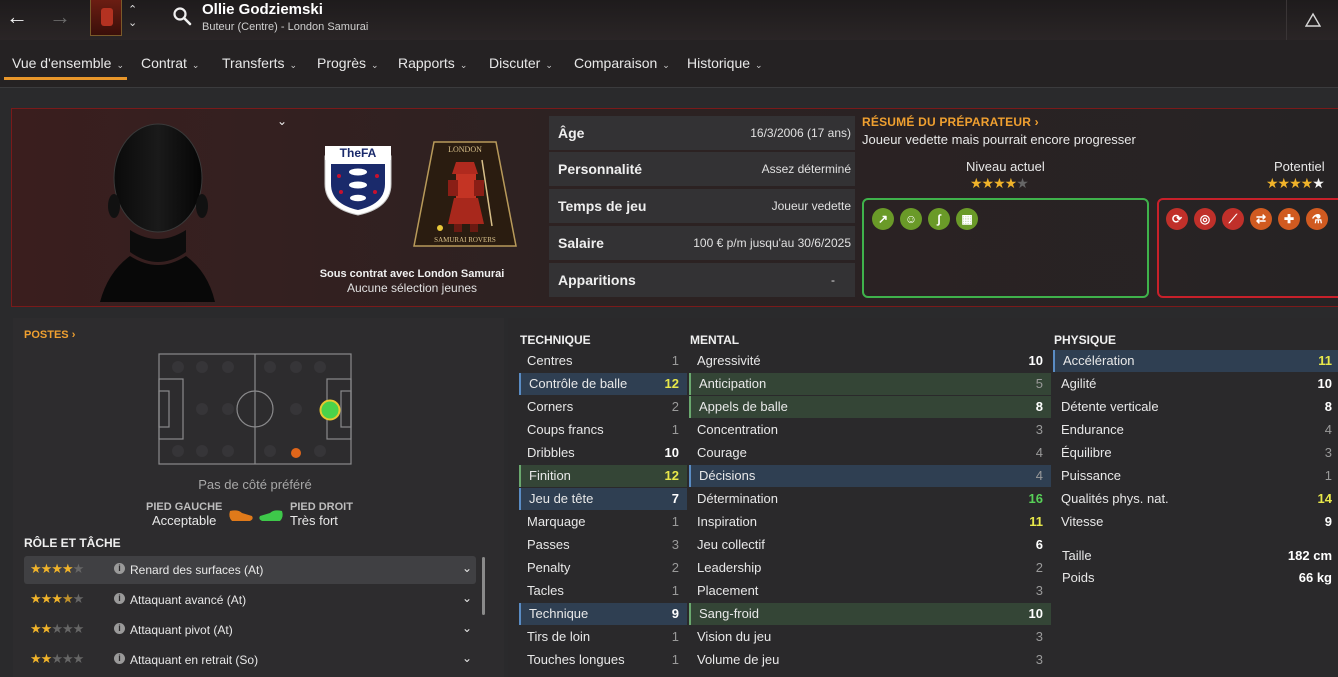 The height and width of the screenshot is (677, 1338). Describe the element at coordinates (132, 9) in the screenshot. I see `chevron-up-icon: ⌃` at that location.